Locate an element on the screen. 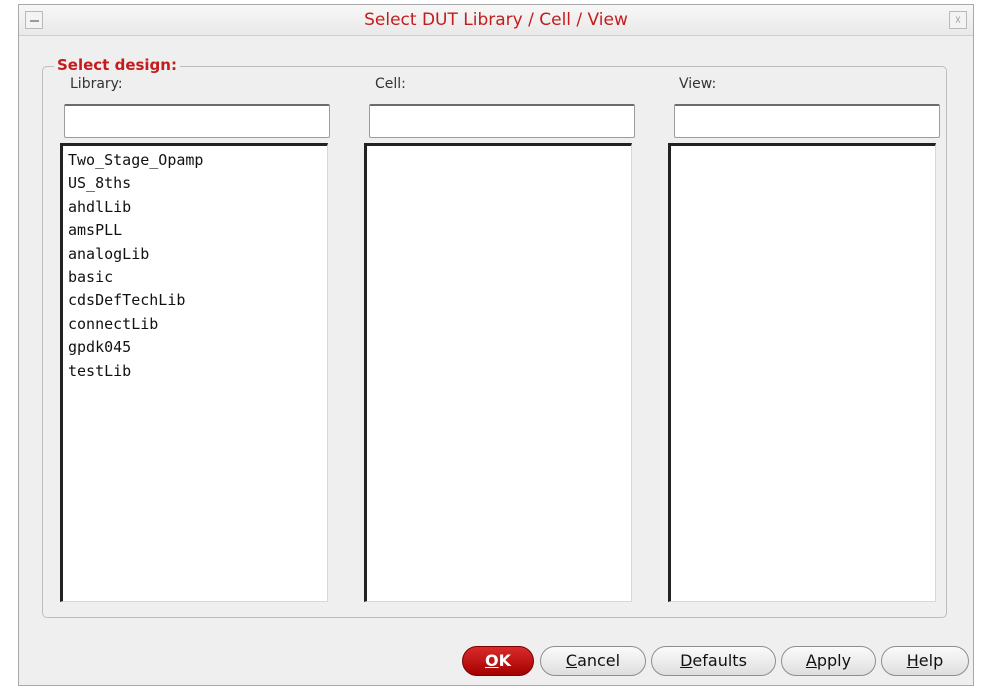 Image resolution: width=981 pixels, height=692 pixels. cancel-mnemonic: C is located at coordinates (571, 660).